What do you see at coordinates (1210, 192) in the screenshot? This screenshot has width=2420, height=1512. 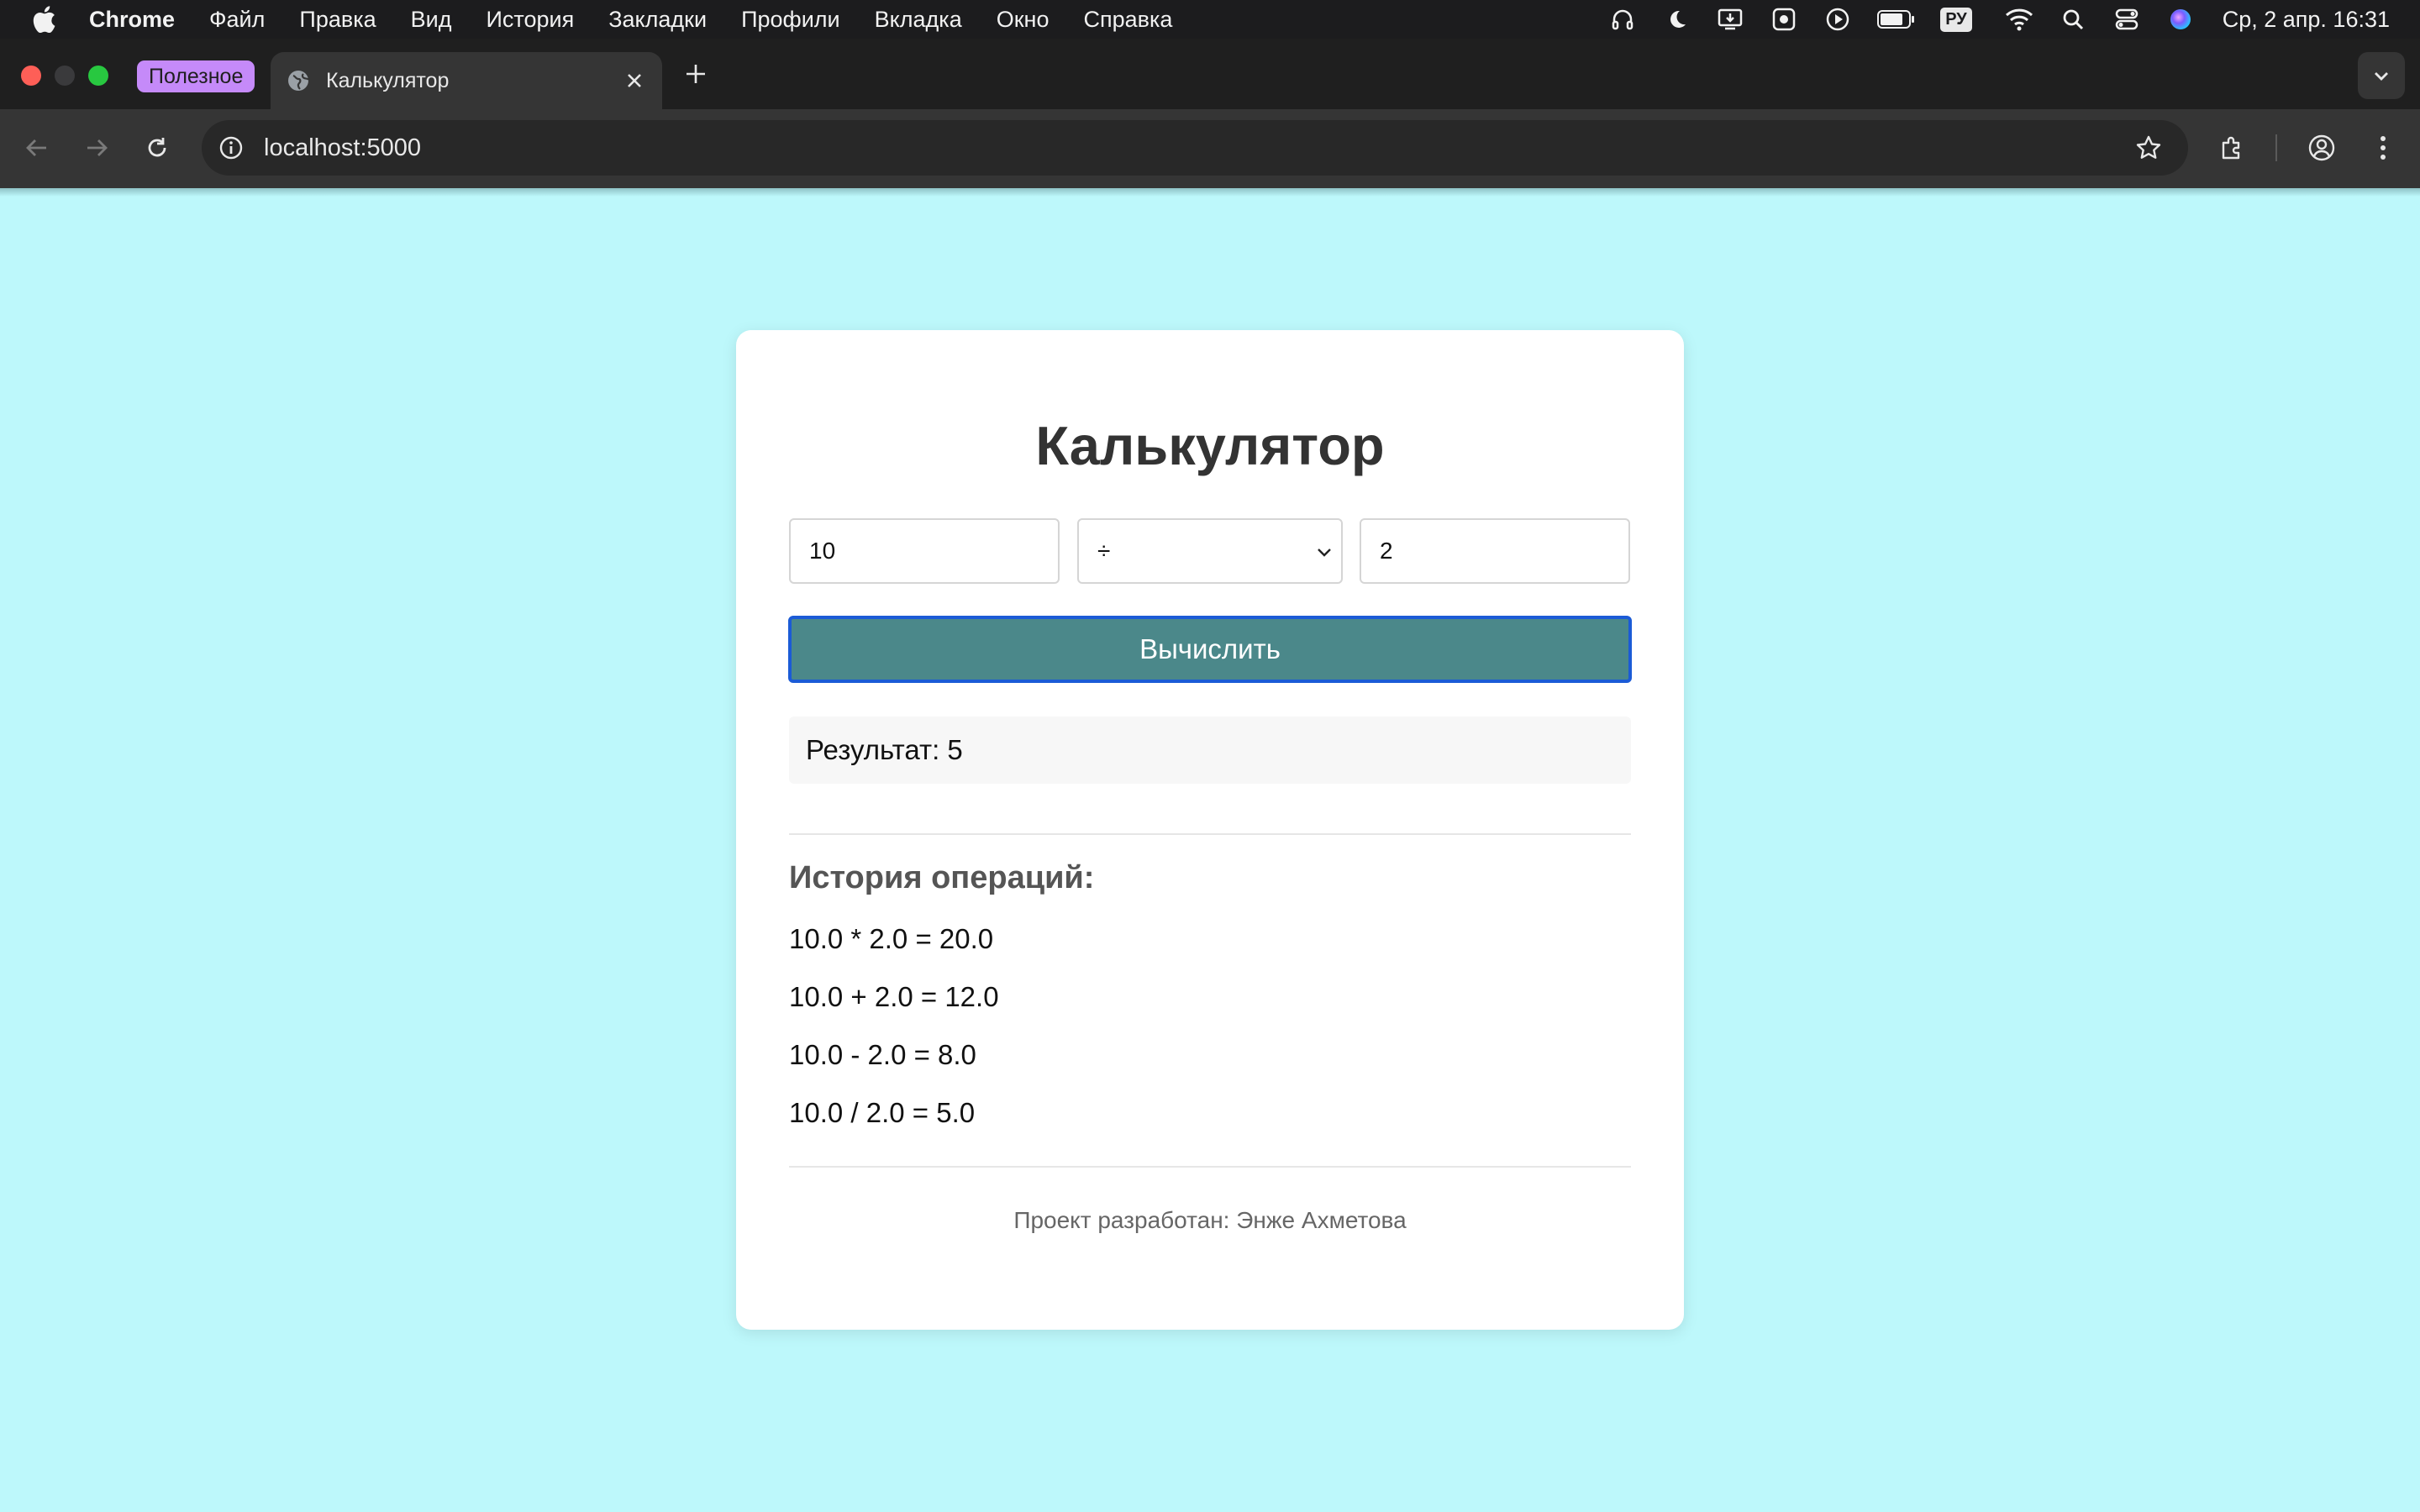 I see `toolbar-shadow` at bounding box center [1210, 192].